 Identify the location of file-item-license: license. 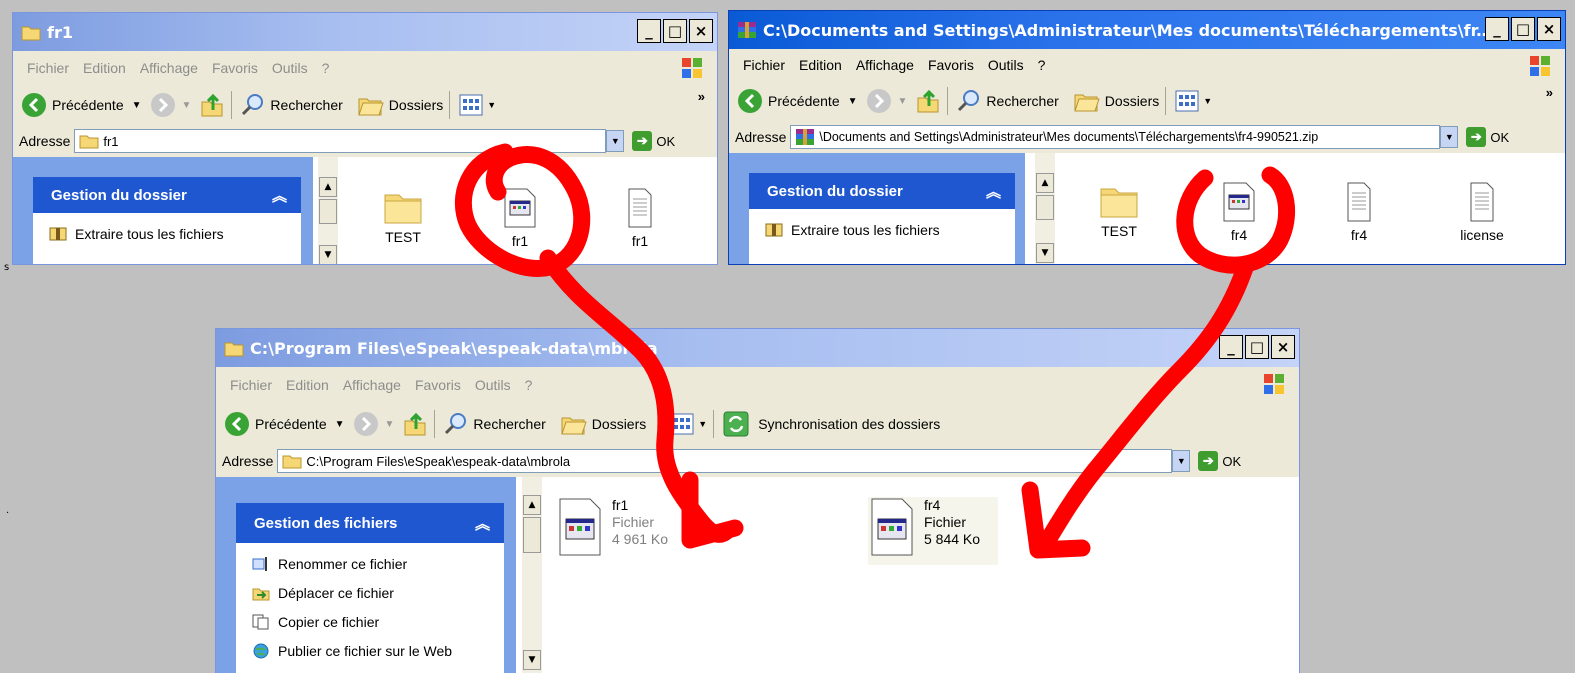
(1482, 212).